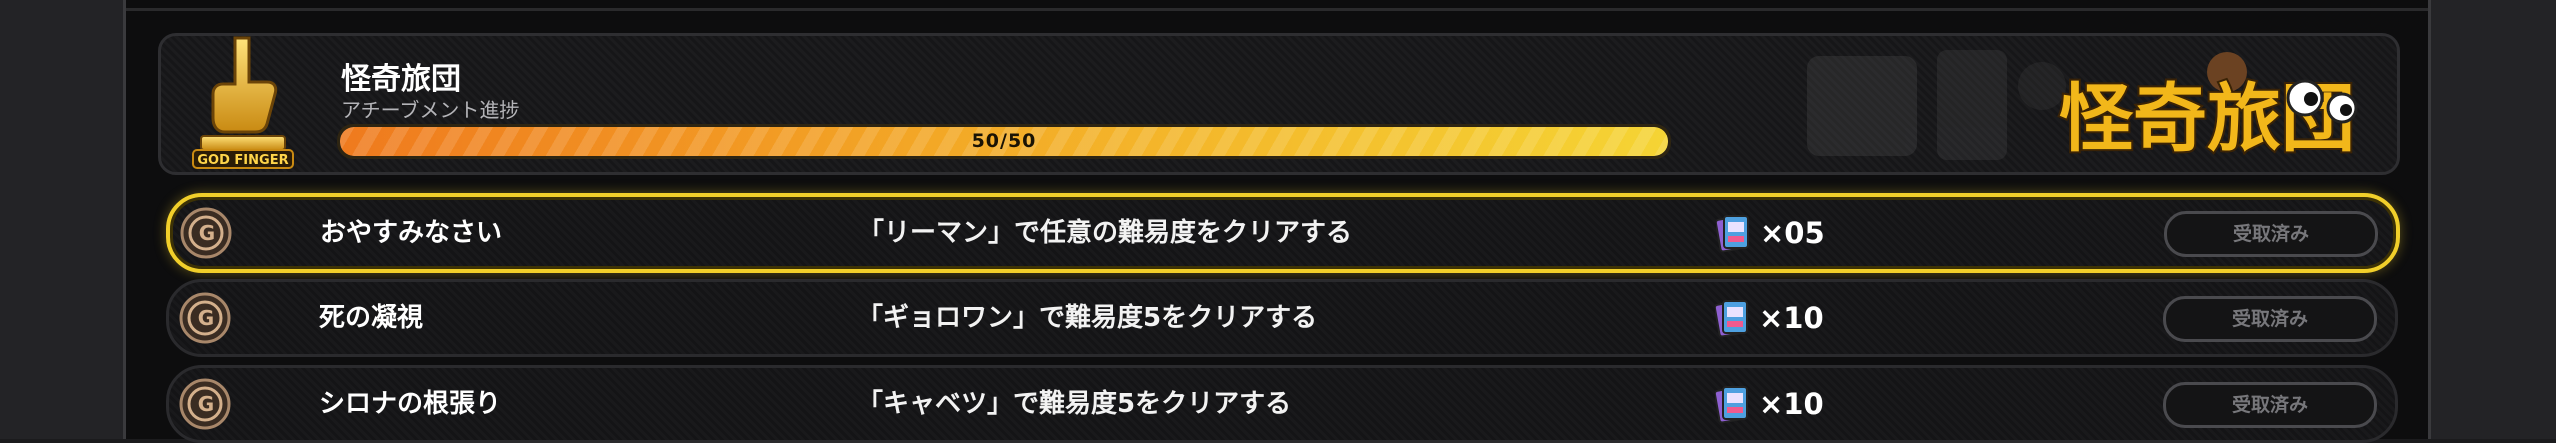 The image size is (2556, 443). What do you see at coordinates (430, 110) in the screenshot?
I see `header-subtitle: アチーブメント進捗` at bounding box center [430, 110].